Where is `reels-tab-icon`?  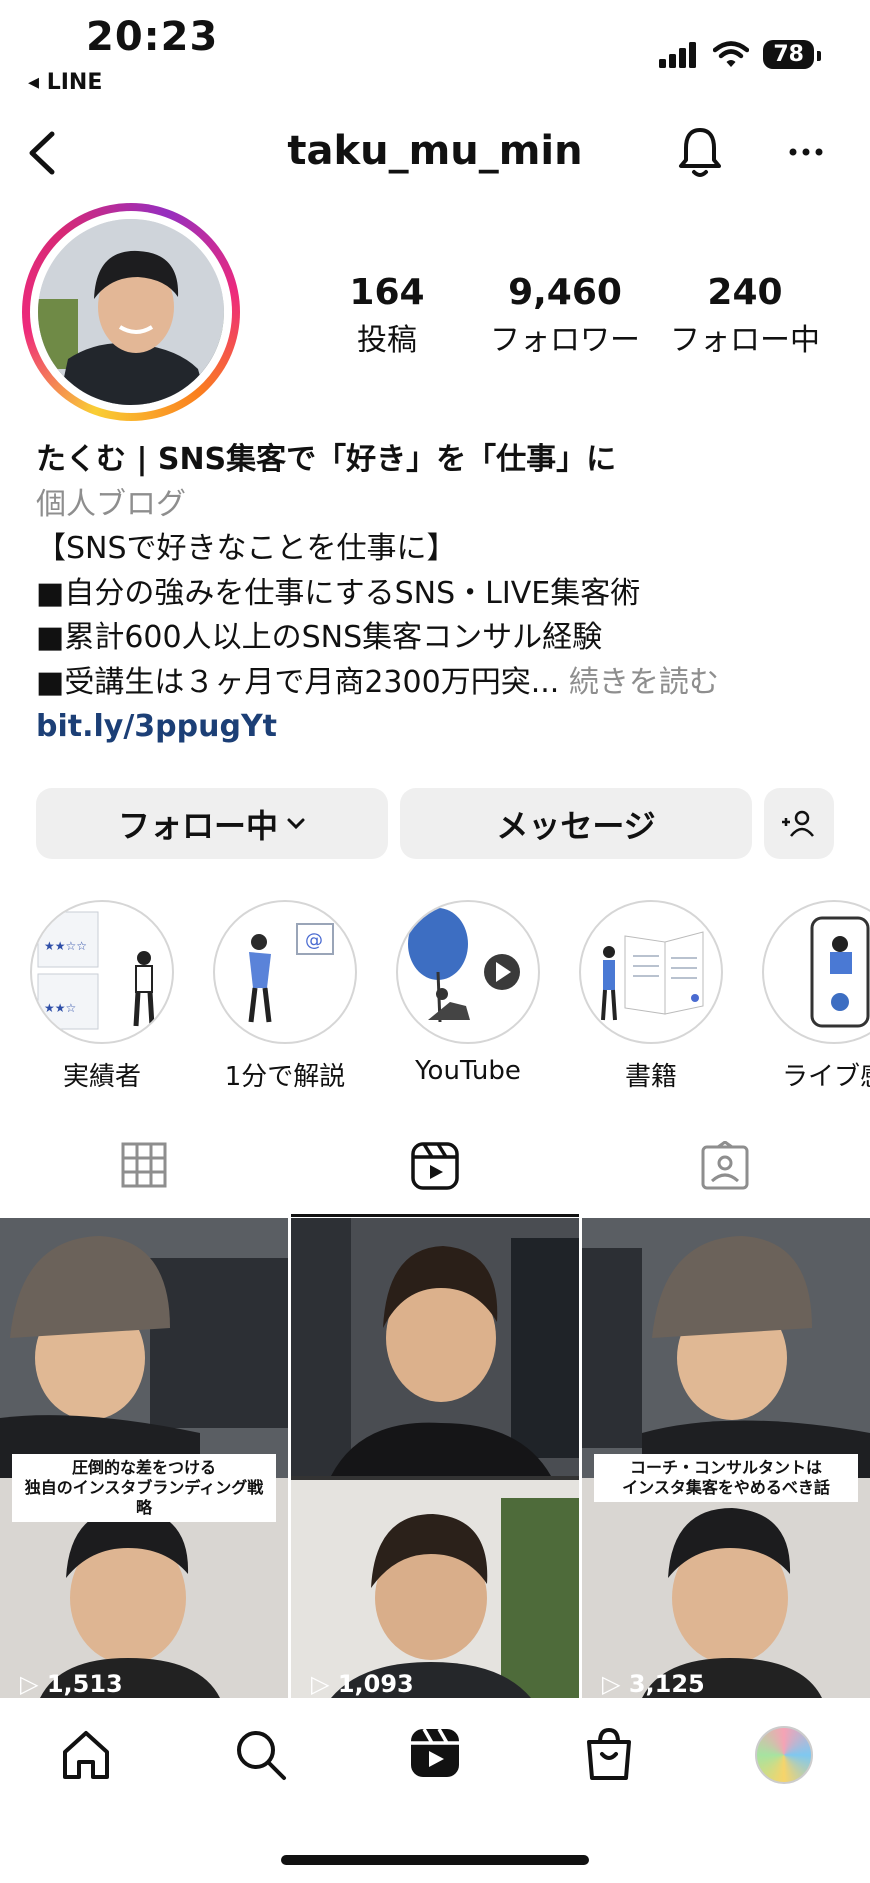
reels-tab-icon is located at coordinates (435, 1166).